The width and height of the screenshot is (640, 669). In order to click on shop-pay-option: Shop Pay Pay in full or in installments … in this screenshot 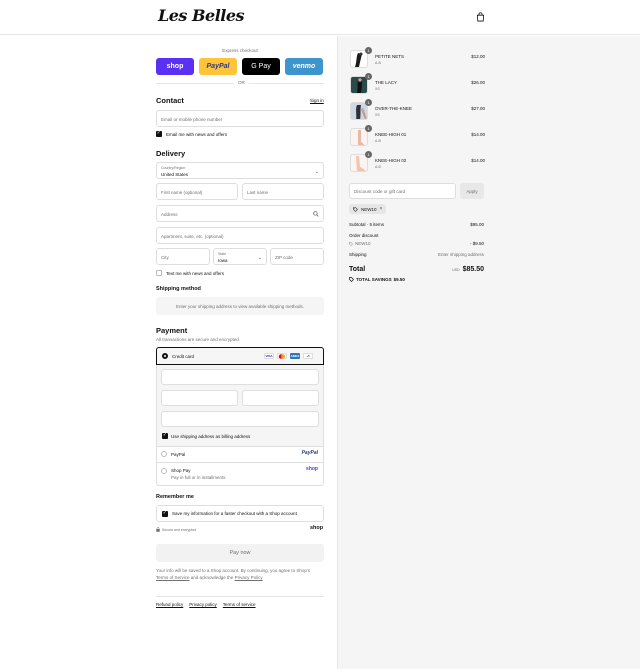, I will do `click(240, 473)`.